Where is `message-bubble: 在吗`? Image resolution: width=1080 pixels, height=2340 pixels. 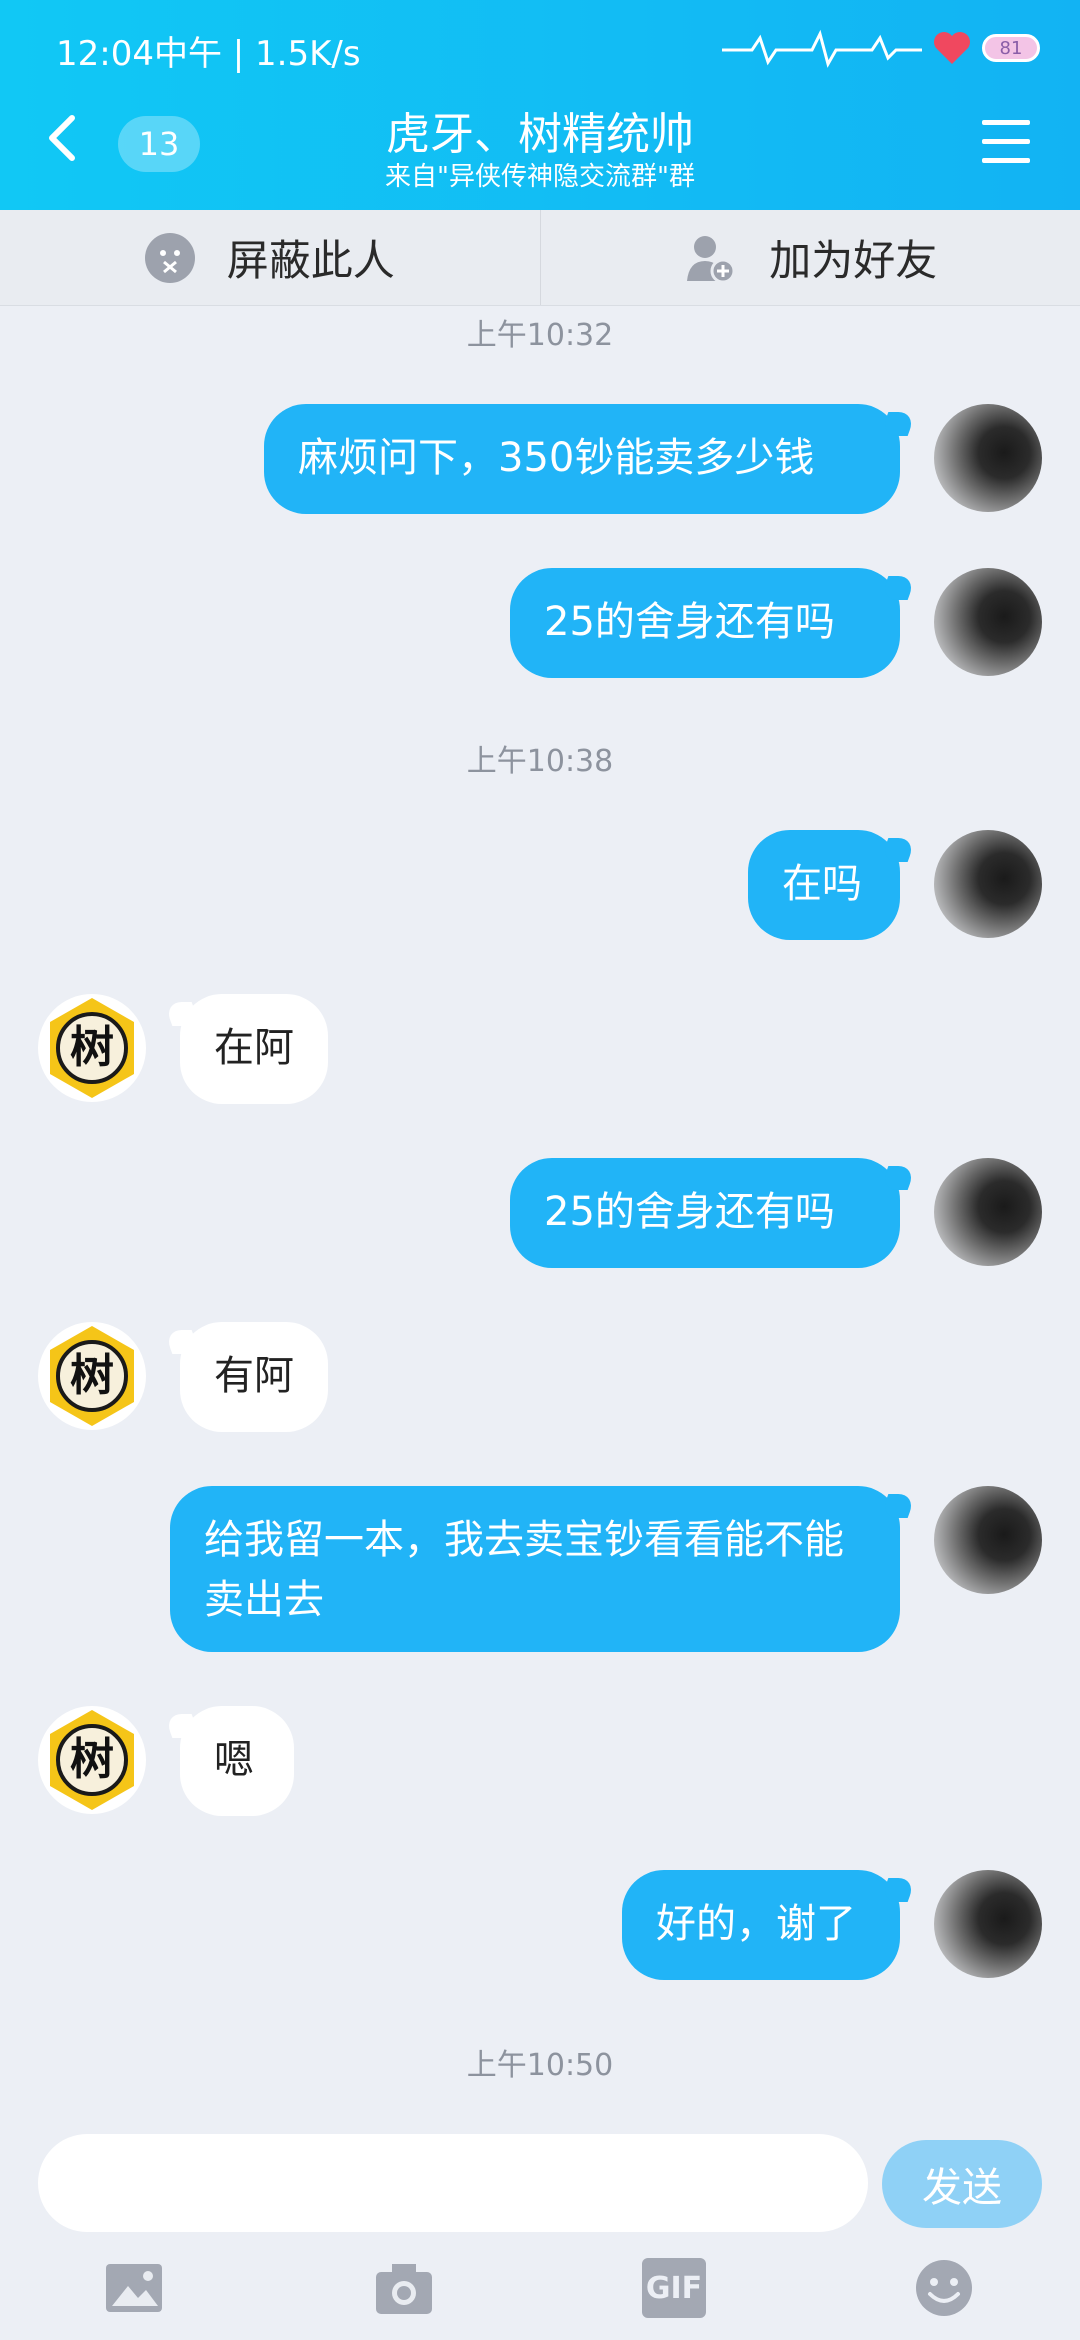
message-bubble: 在吗 is located at coordinates (824, 885).